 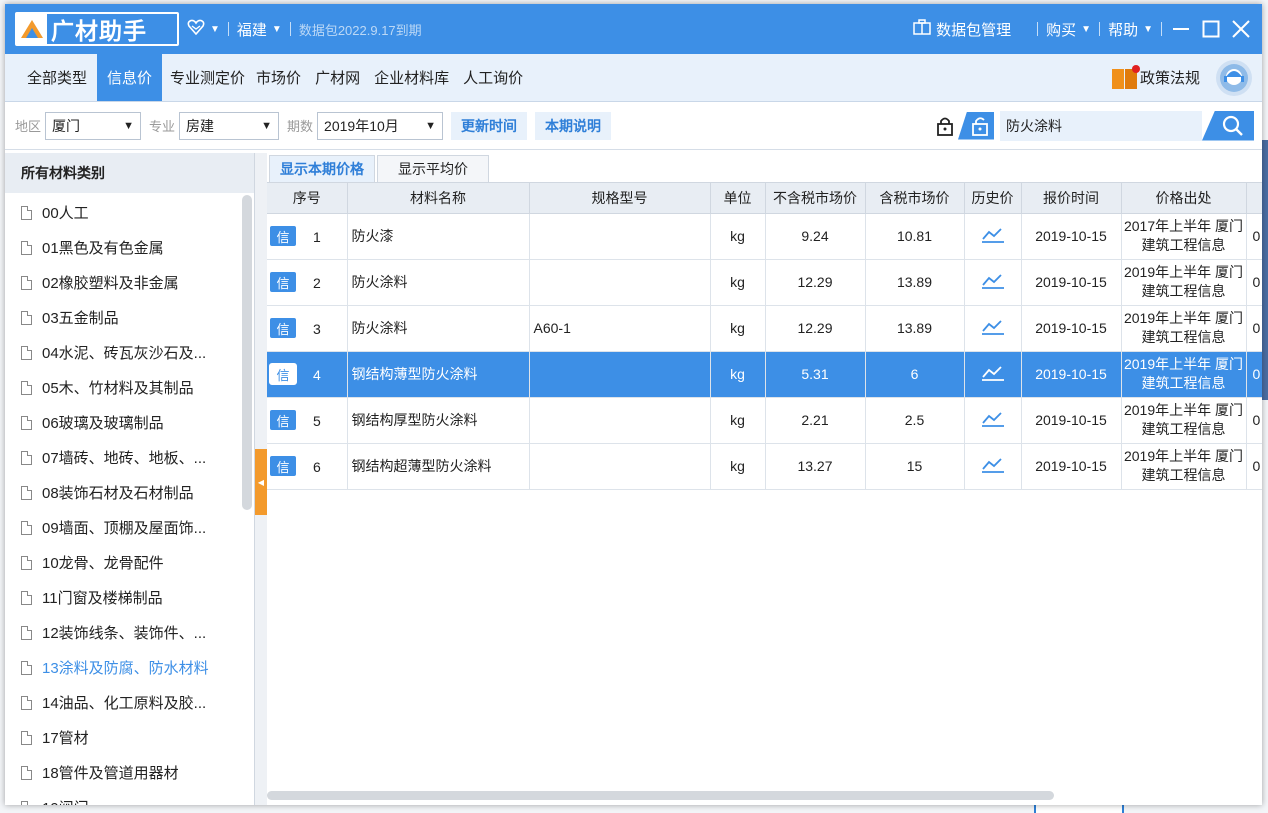 What do you see at coordinates (123, 562) in the screenshot?
I see `category-item: 10龙骨、龙骨配件` at bounding box center [123, 562].